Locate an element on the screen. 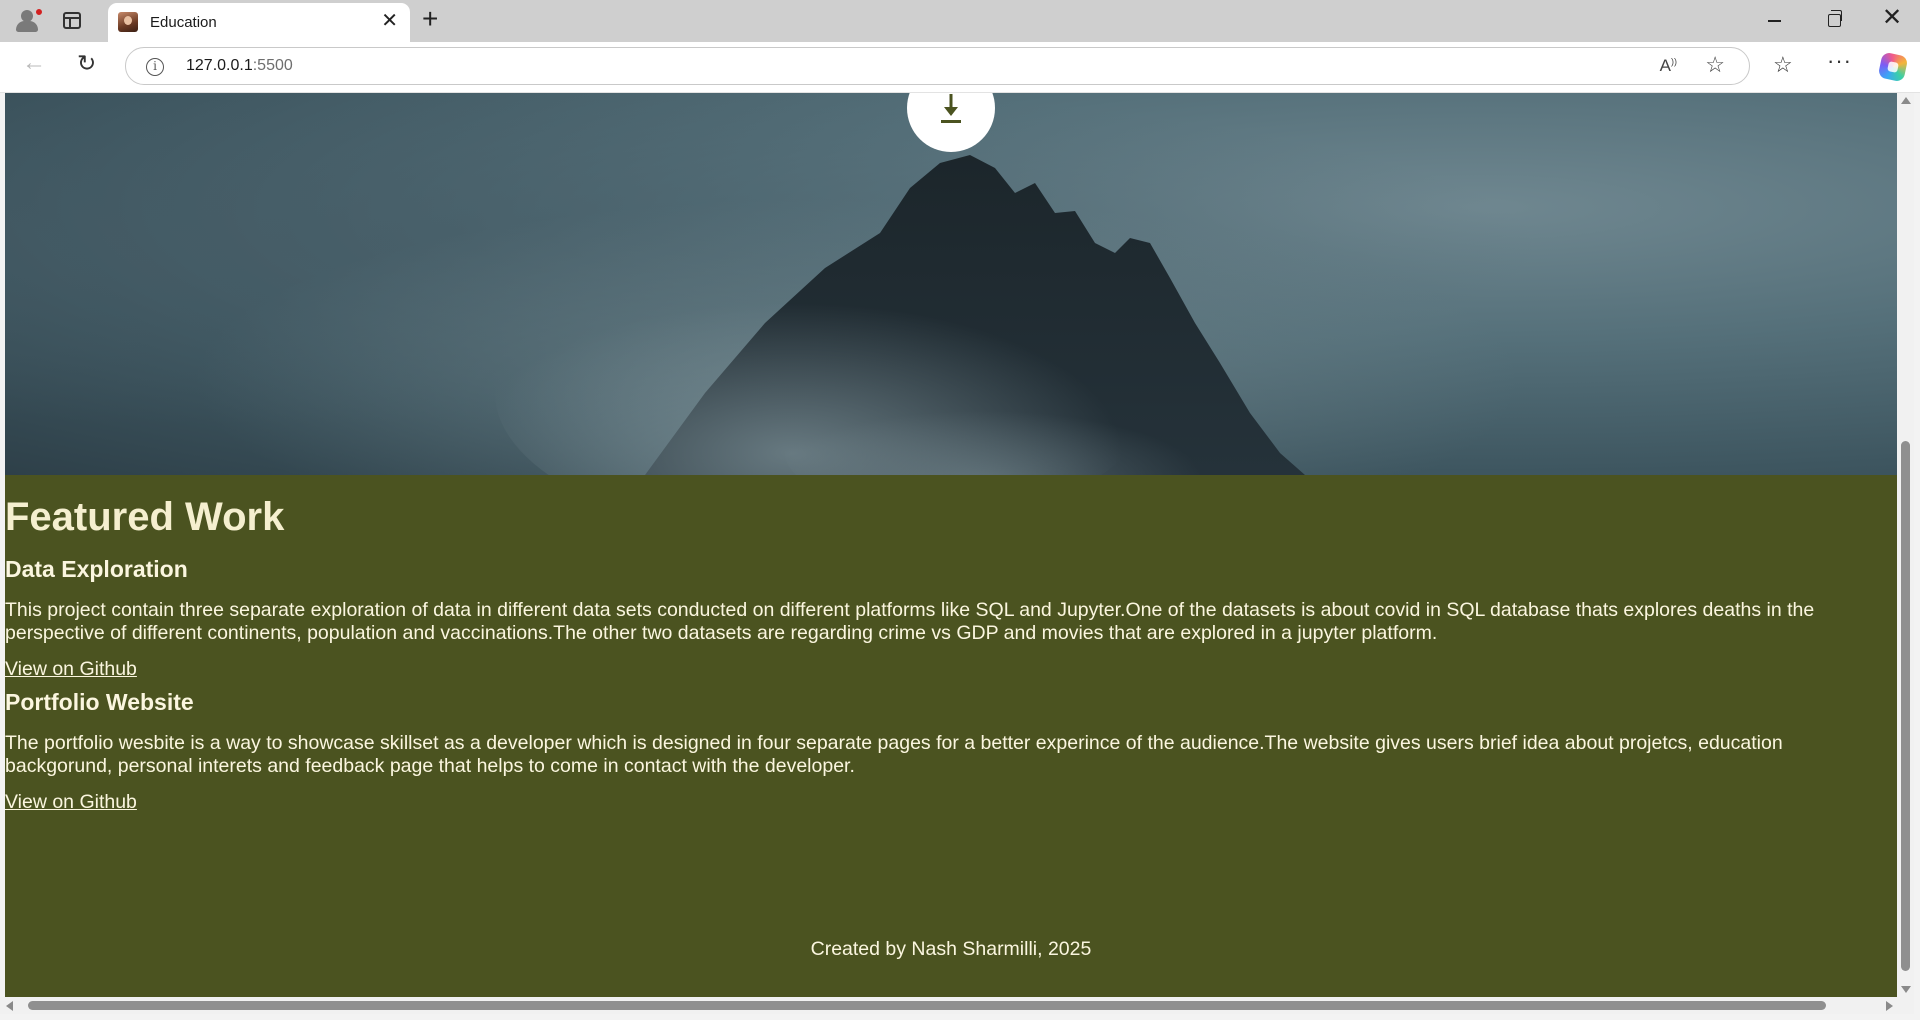  profile-icon is located at coordinates (28, 21).